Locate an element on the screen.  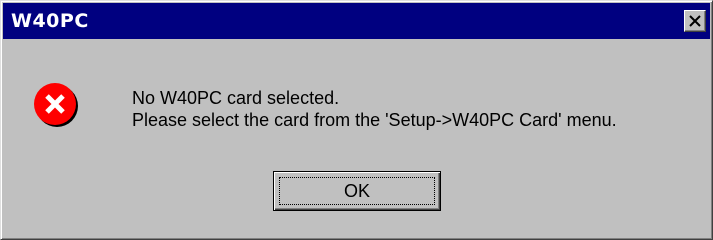
ok-button: OK is located at coordinates (357, 191).